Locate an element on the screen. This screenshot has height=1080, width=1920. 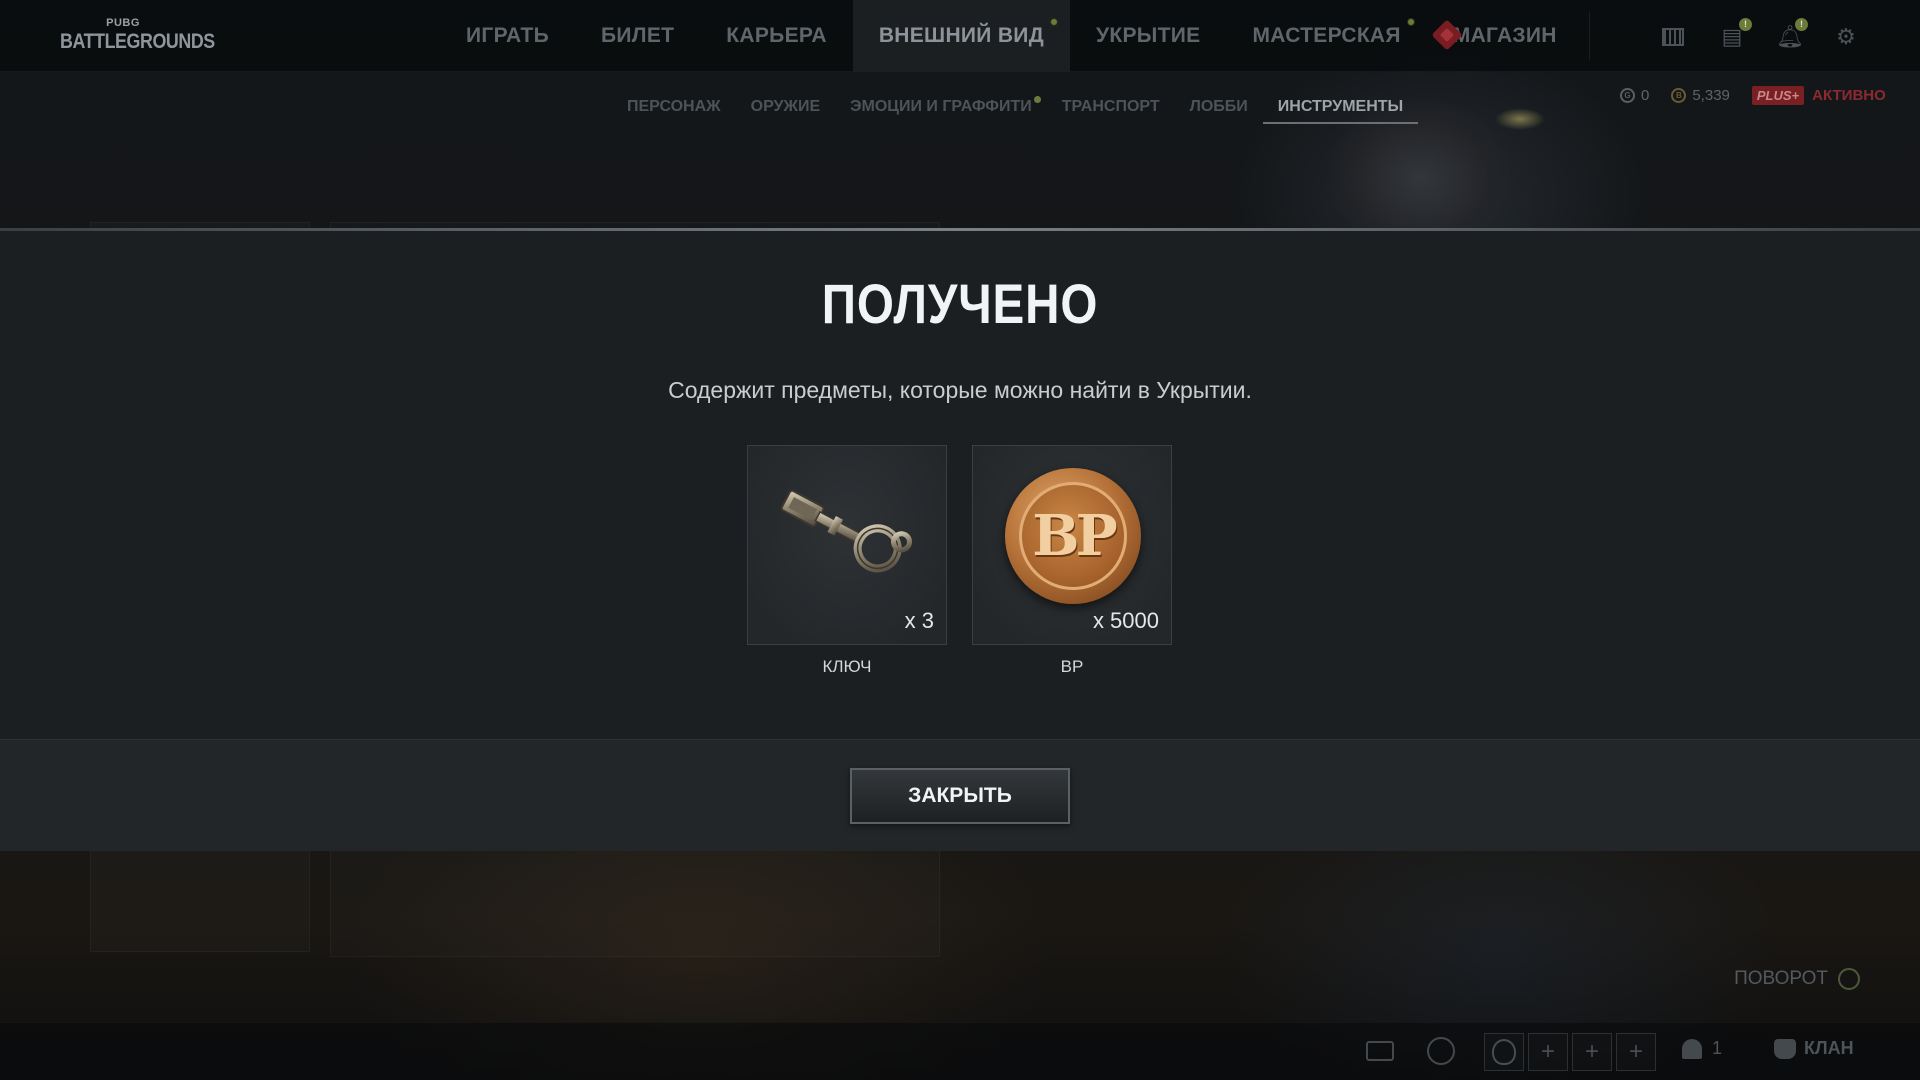
reward-item-key: x 3 КЛЮЧ is located at coordinates (847, 561).